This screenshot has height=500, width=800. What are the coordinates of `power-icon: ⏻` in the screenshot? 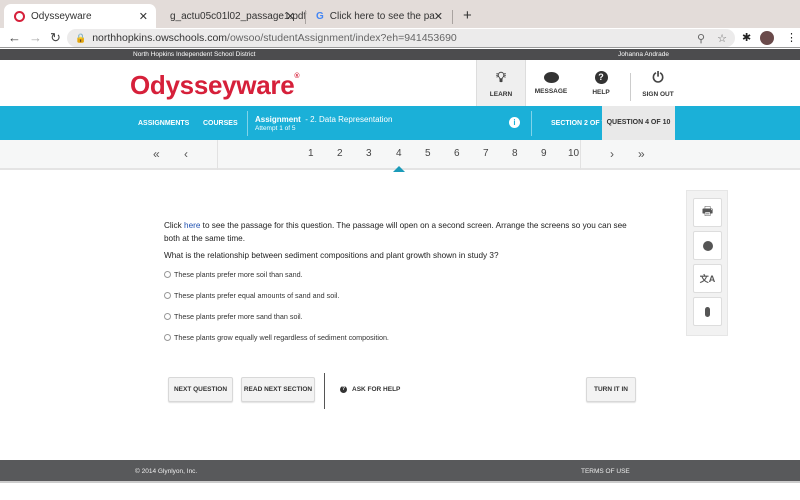 It's located at (658, 76).